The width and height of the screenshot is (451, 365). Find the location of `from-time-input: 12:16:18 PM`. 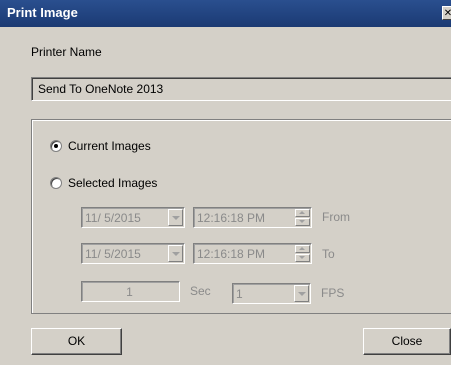

from-time-input: 12:16:18 PM is located at coordinates (252, 217).